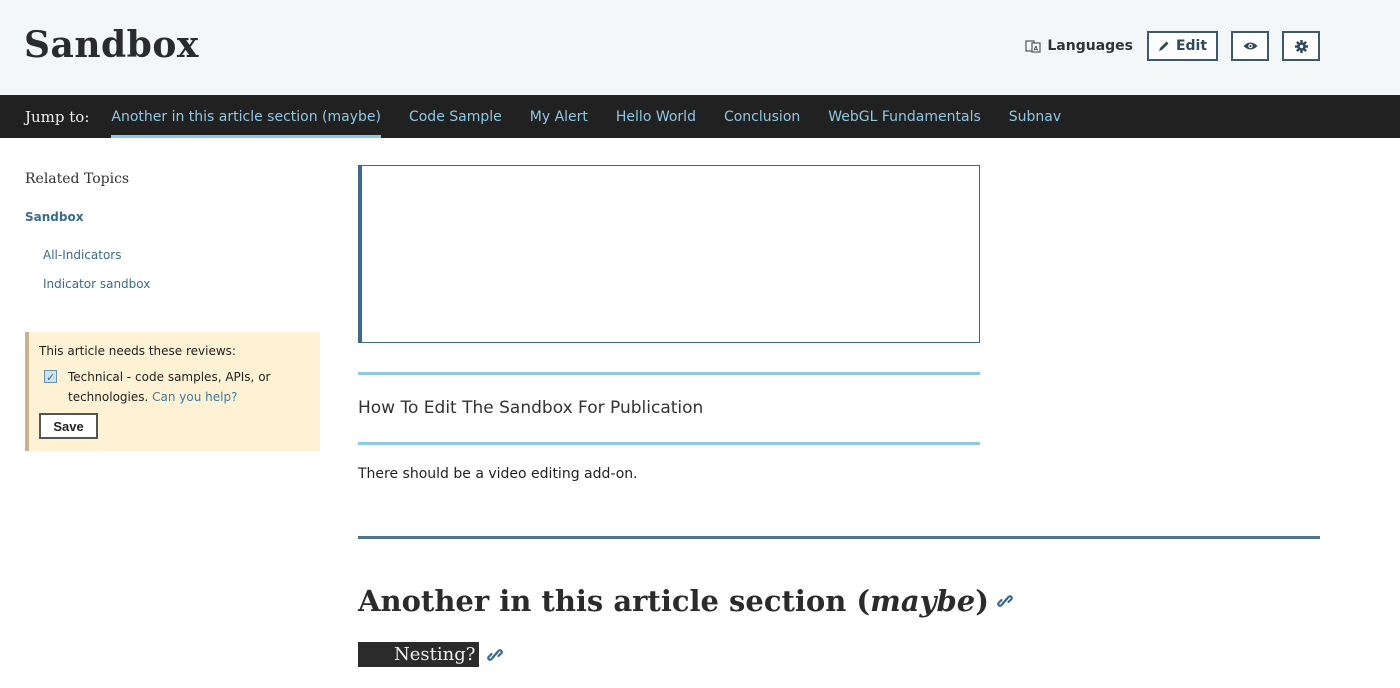 This screenshot has height=688, width=1400. What do you see at coordinates (923, 601) in the screenshot?
I see `section-heading-emphasis: maybe` at bounding box center [923, 601].